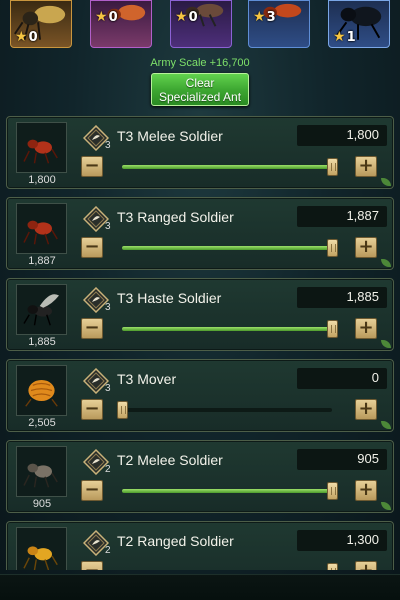 This screenshot has width=400, height=600. I want to click on top-unit-strip: ★ 0 ★ 0 ★ 0 ★ 3 ★ 1, so click(200, 25).